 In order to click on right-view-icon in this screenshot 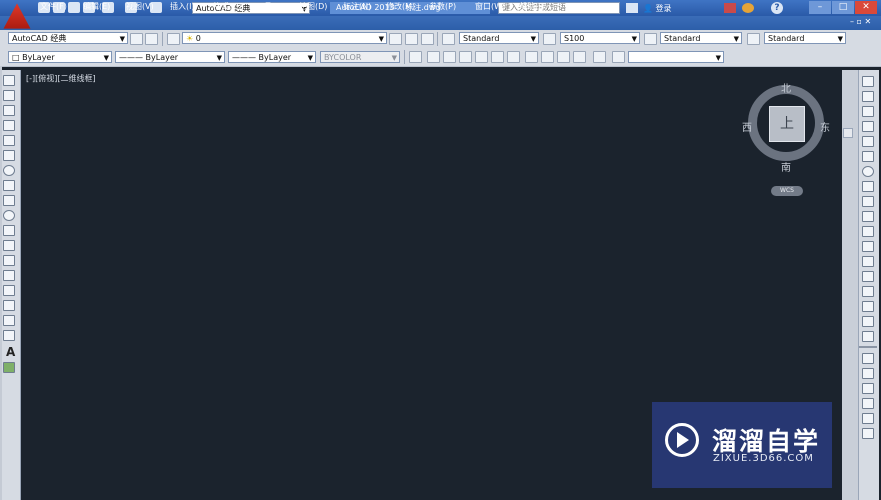, I will do `click(481, 57)`.